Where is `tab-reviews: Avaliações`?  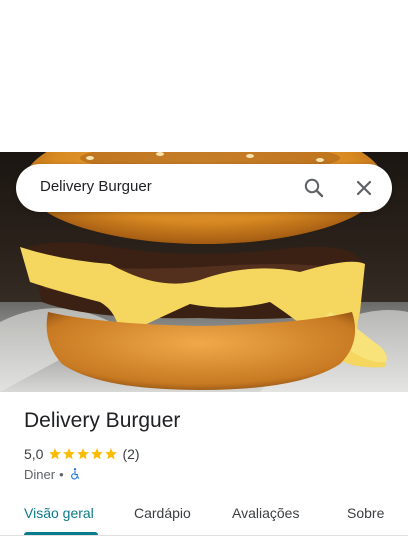
tab-reviews: Avaliações is located at coordinates (265, 513).